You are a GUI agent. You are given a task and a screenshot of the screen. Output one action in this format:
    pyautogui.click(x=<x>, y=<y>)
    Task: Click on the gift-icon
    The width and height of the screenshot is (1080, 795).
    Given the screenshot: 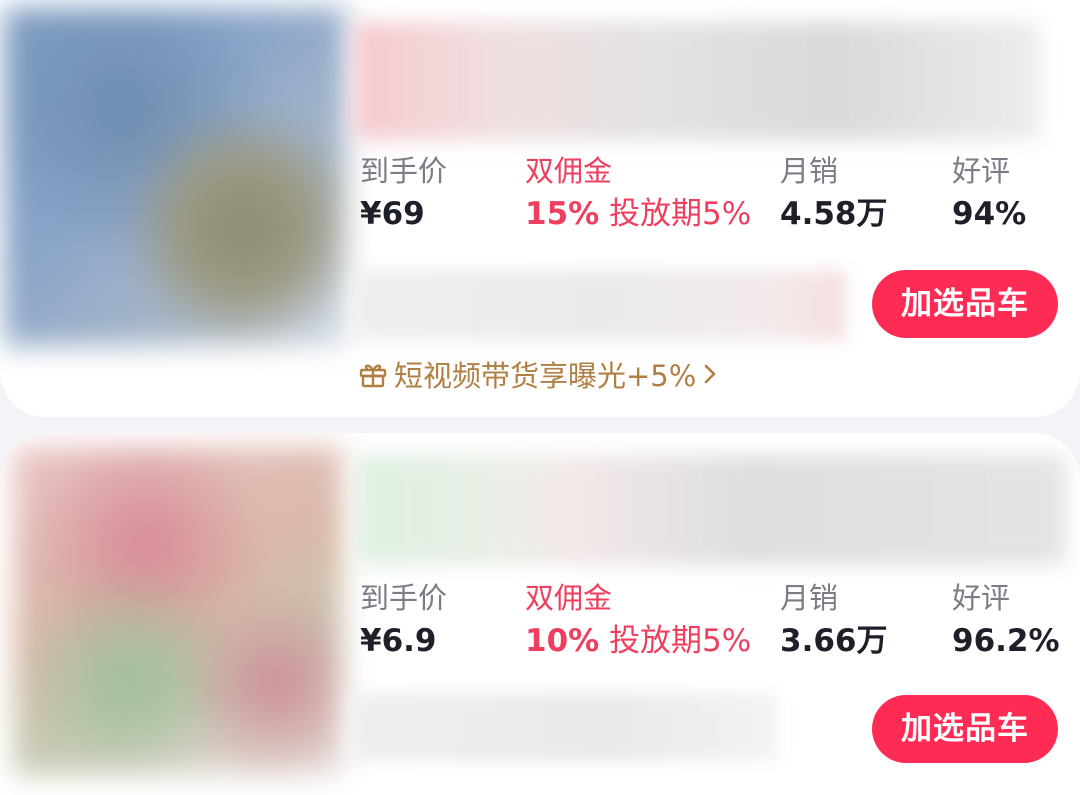 What is the action you would take?
    pyautogui.click(x=373, y=376)
    